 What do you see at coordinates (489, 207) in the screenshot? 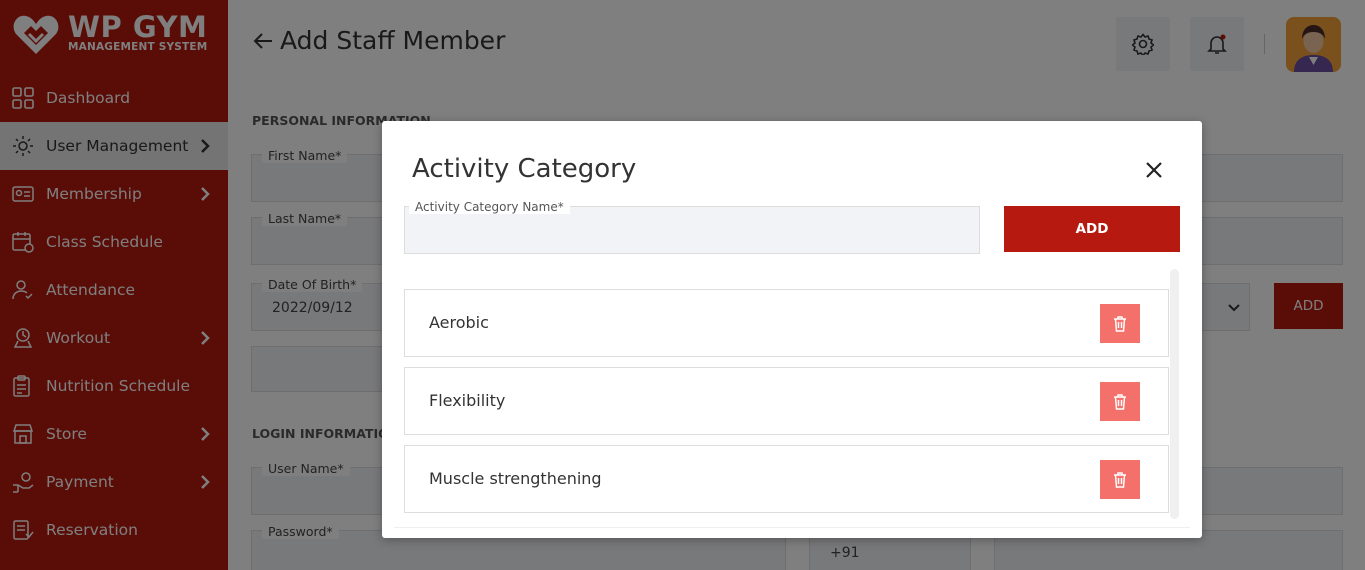
I see `activity-category-name-label: Activity Category Name*` at bounding box center [489, 207].